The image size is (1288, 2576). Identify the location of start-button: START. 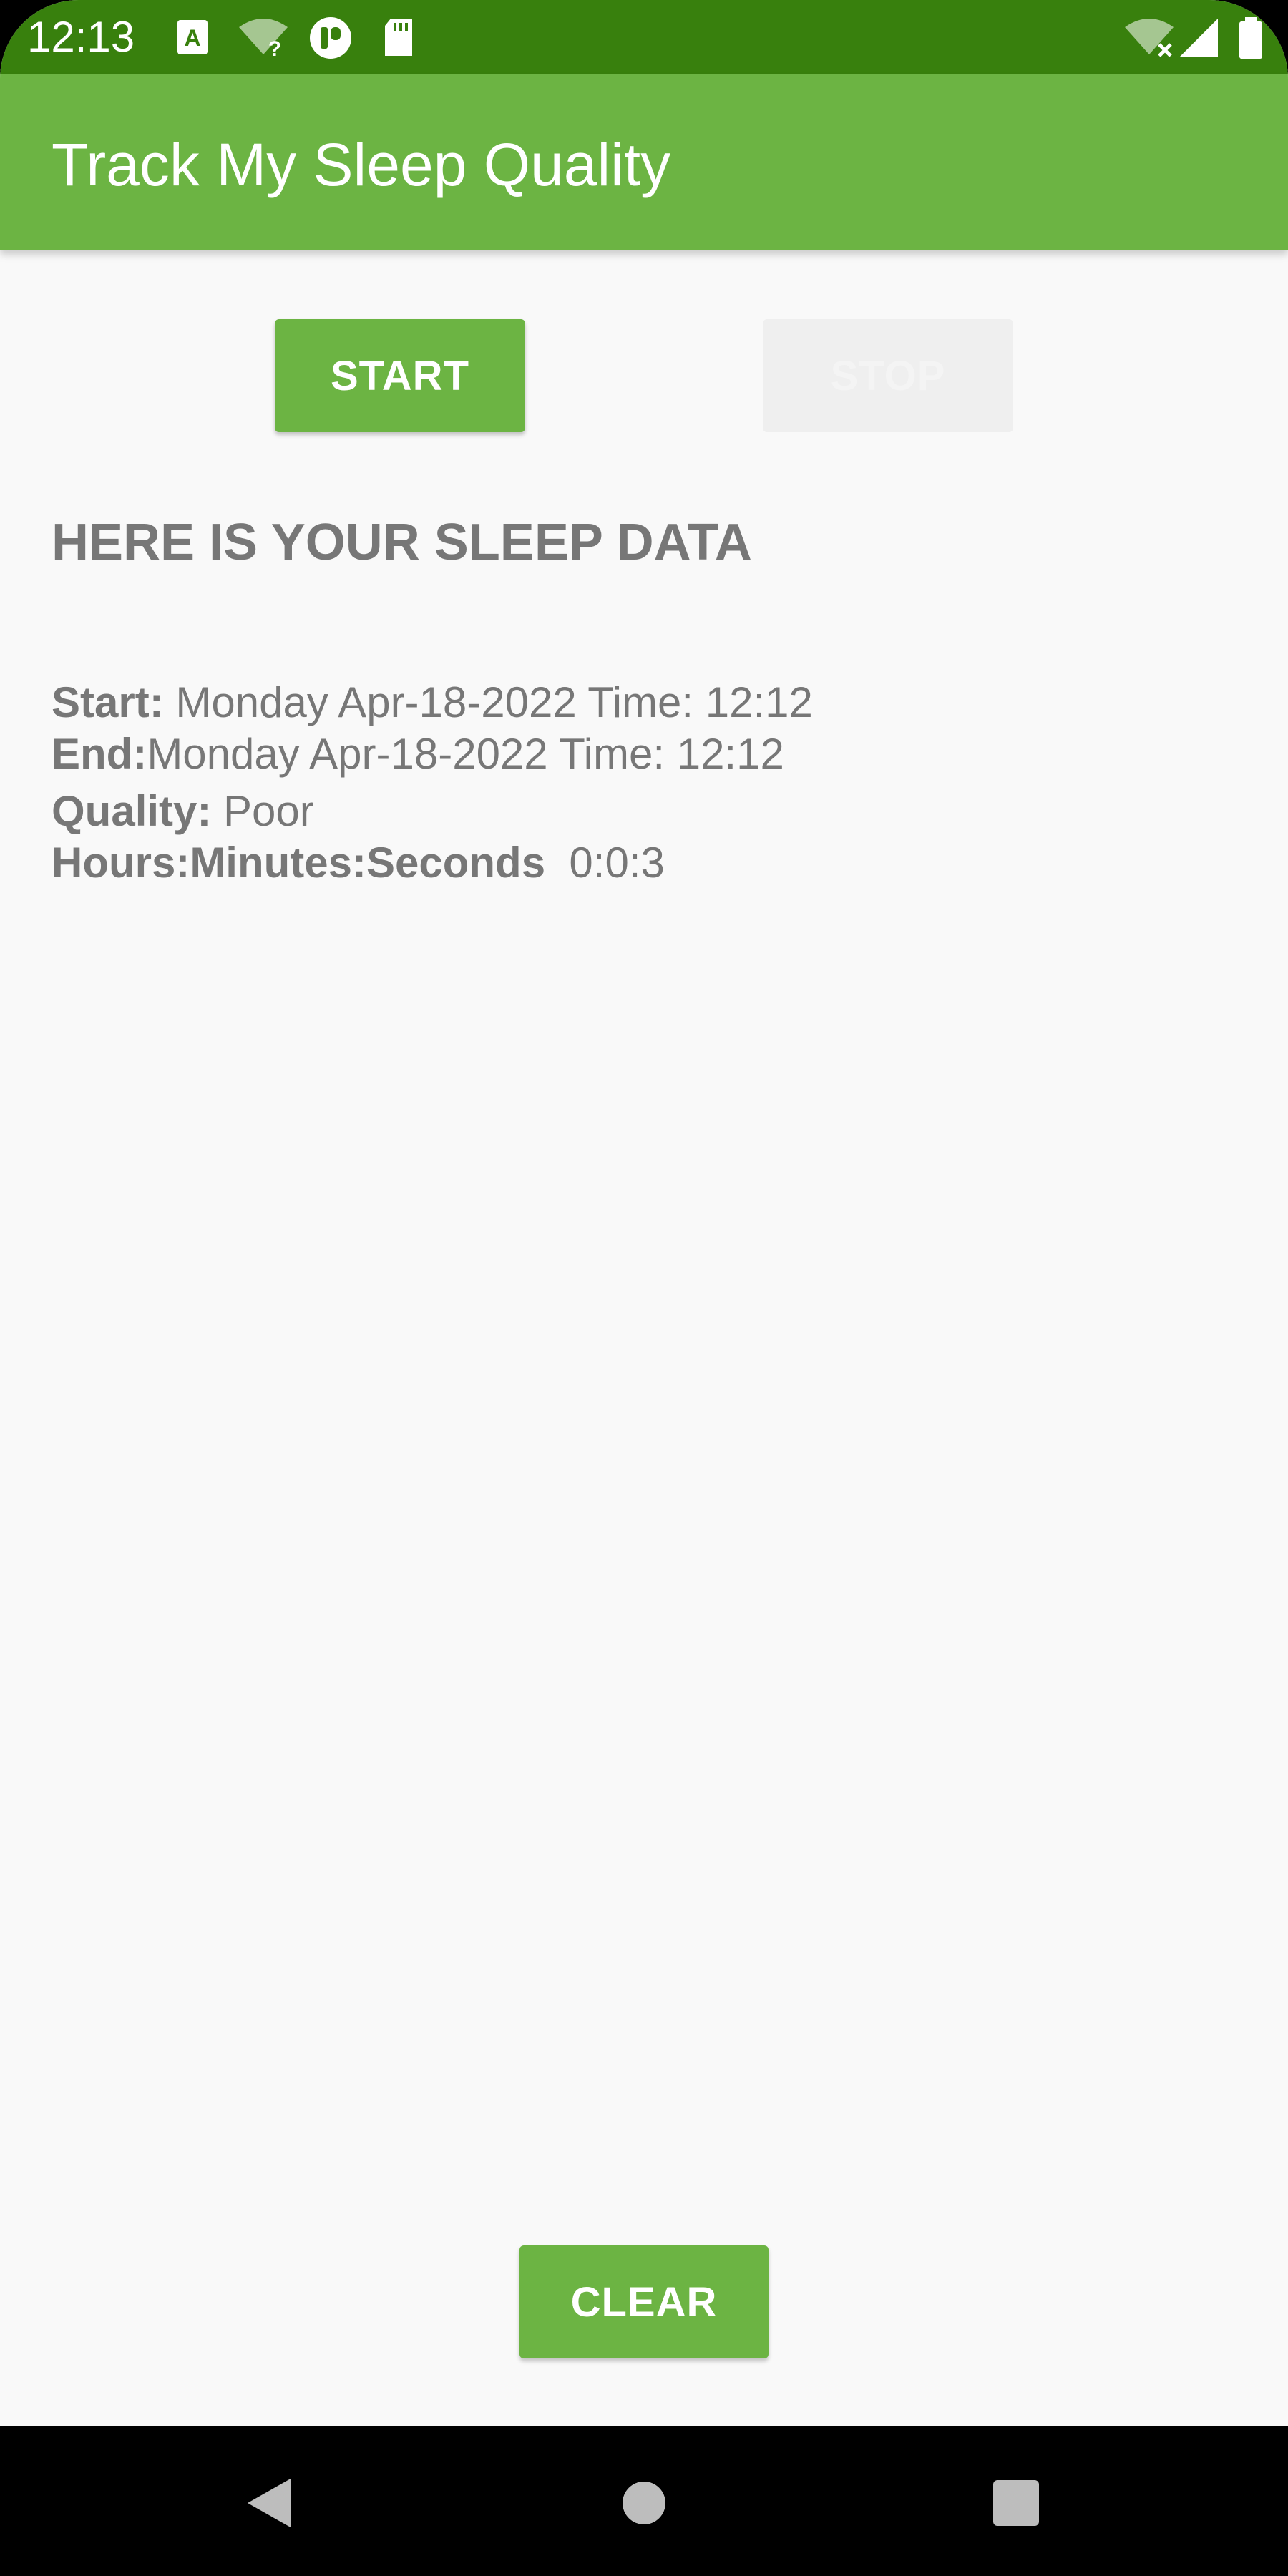
(400, 375).